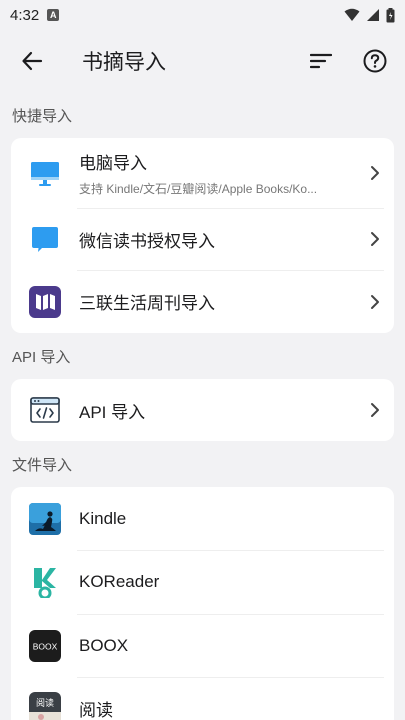 The height and width of the screenshot is (720, 405). Describe the element at coordinates (390, 14) in the screenshot. I see `battery-icon` at that location.